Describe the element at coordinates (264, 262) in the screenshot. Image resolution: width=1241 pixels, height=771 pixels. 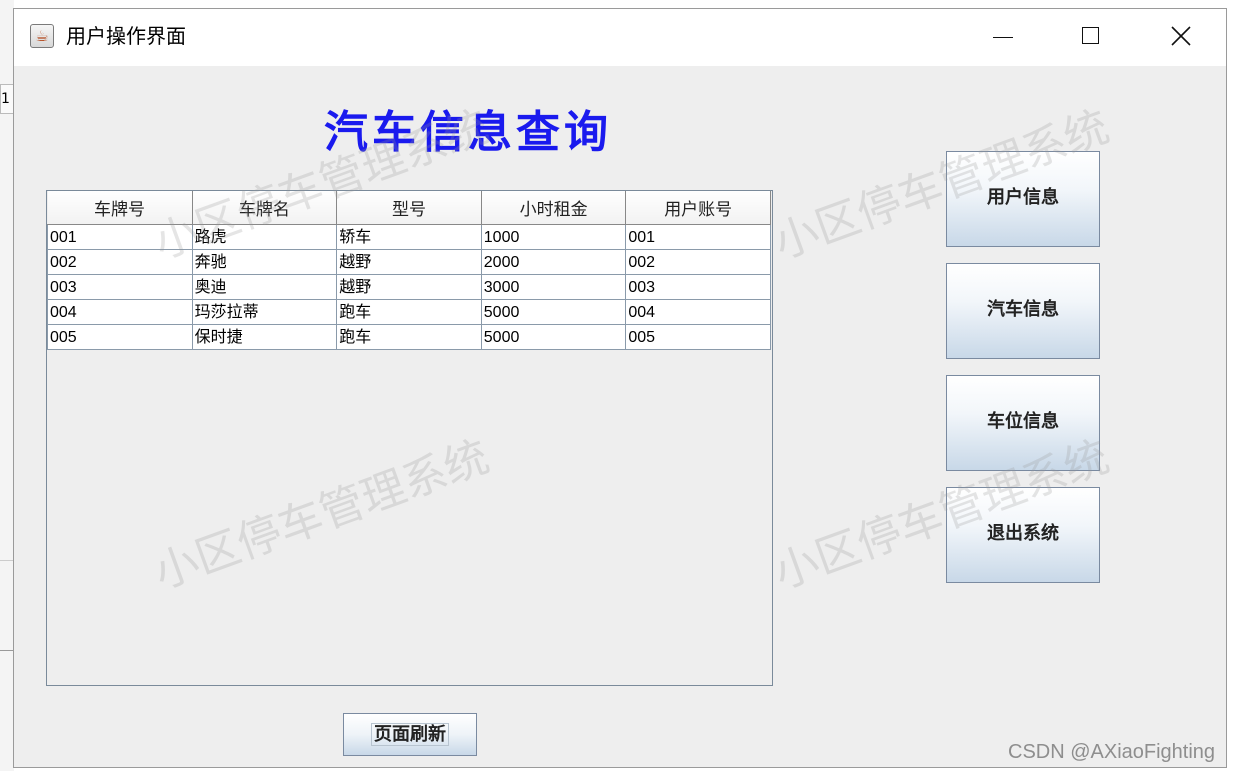
I see `table-cell: 奔驰` at that location.